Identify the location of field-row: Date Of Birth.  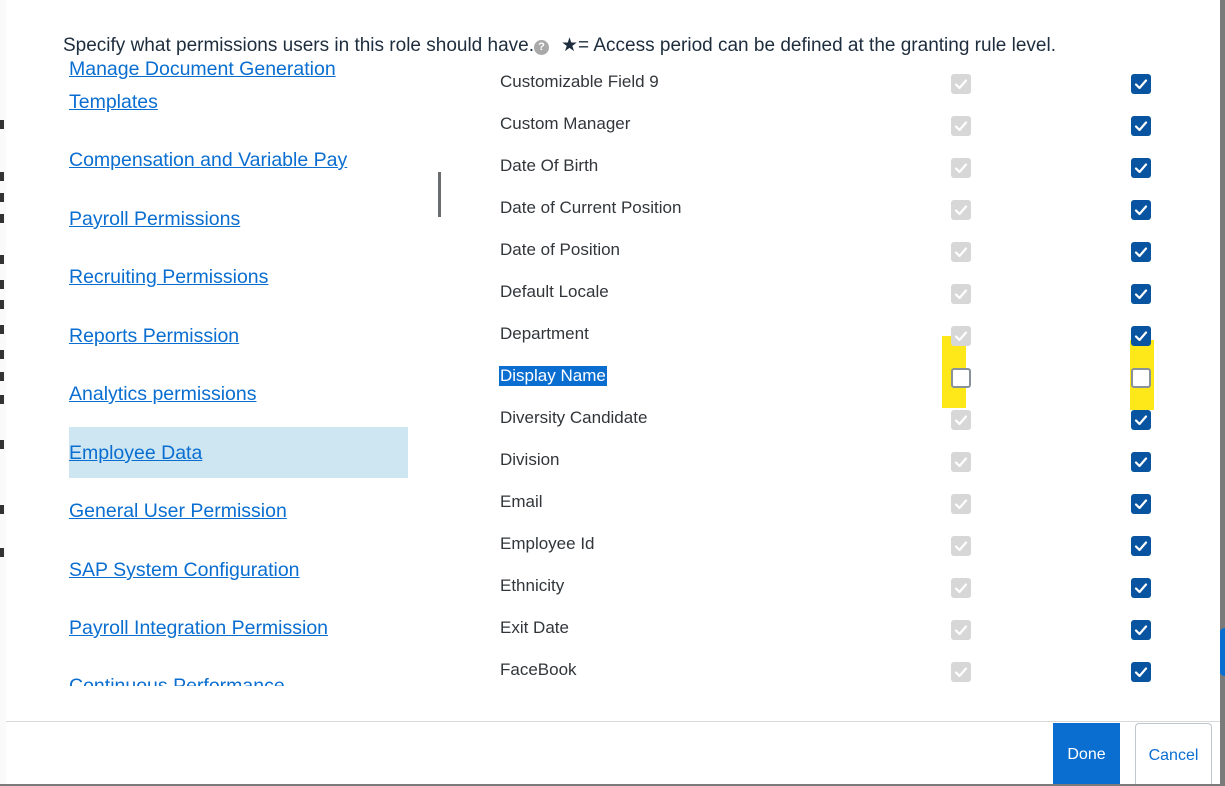
(850, 169).